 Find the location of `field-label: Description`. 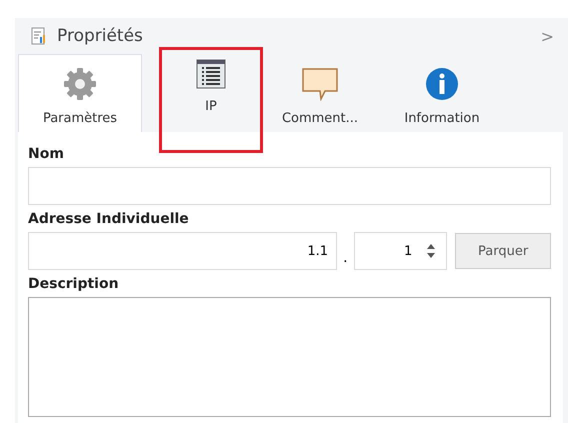

field-label: Description is located at coordinates (74, 284).